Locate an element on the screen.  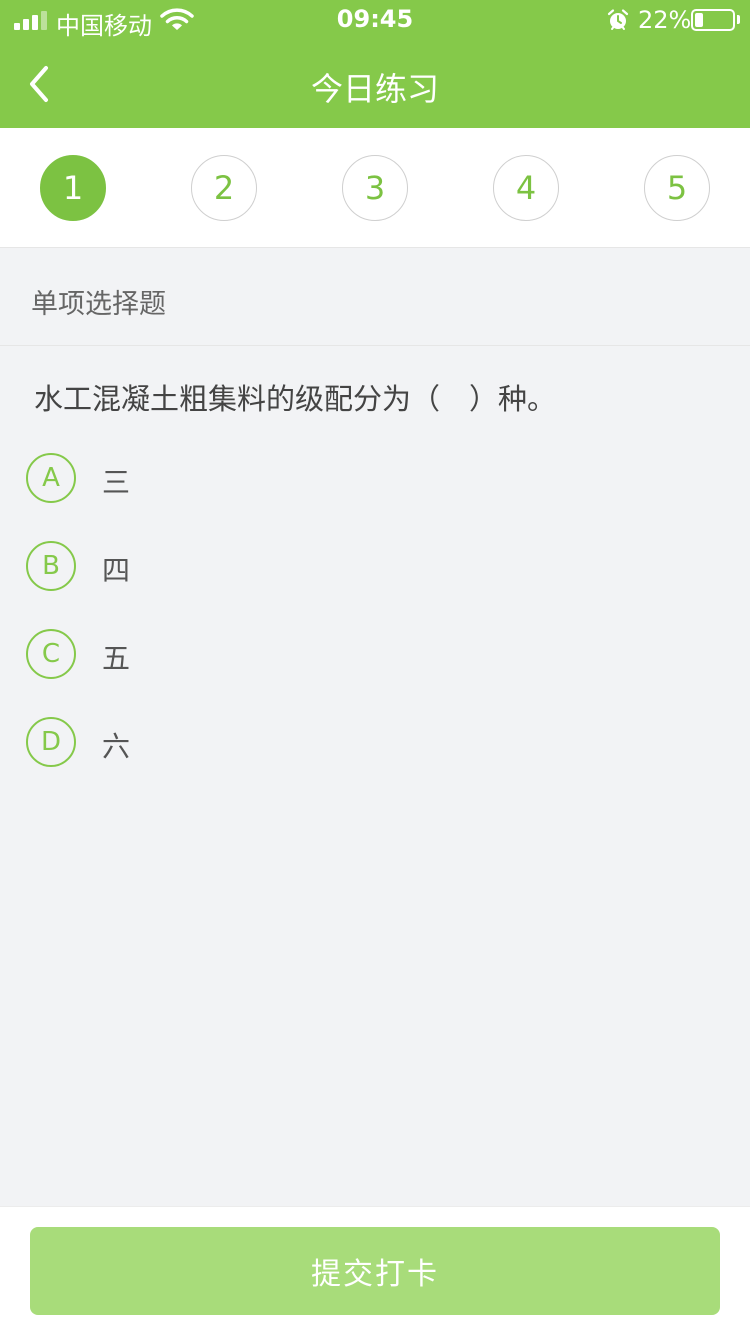
question-number-5: 5 is located at coordinates (677, 188).